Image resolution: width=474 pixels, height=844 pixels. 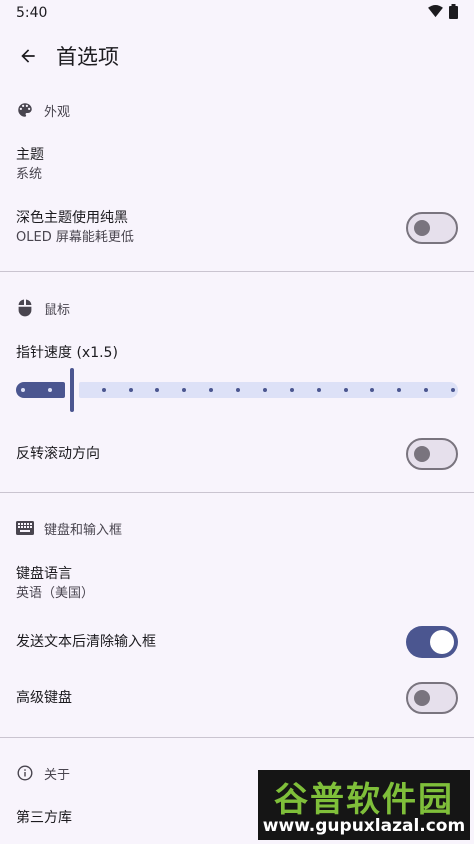 I want to click on palette-icon, so click(x=25, y=110).